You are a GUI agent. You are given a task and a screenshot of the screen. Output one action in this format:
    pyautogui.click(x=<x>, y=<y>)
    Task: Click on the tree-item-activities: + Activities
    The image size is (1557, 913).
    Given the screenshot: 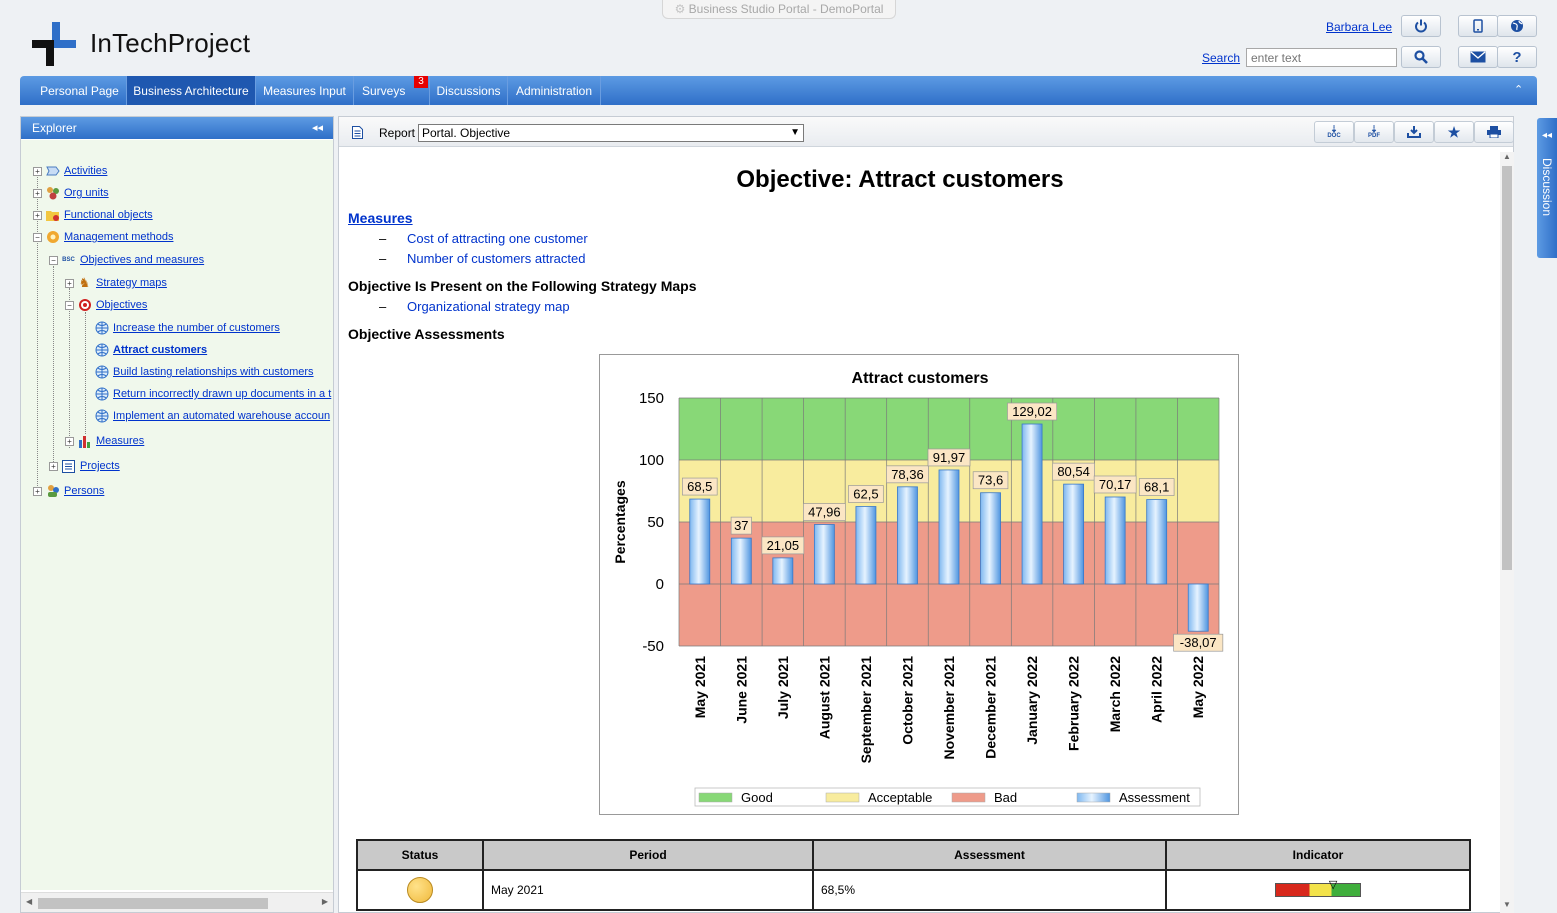 What is the action you would take?
    pyautogui.click(x=70, y=171)
    